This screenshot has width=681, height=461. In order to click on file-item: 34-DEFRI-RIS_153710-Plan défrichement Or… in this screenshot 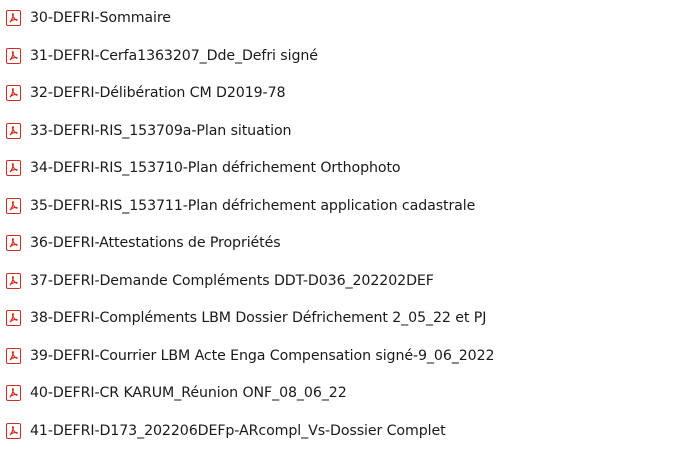, I will do `click(340, 168)`.